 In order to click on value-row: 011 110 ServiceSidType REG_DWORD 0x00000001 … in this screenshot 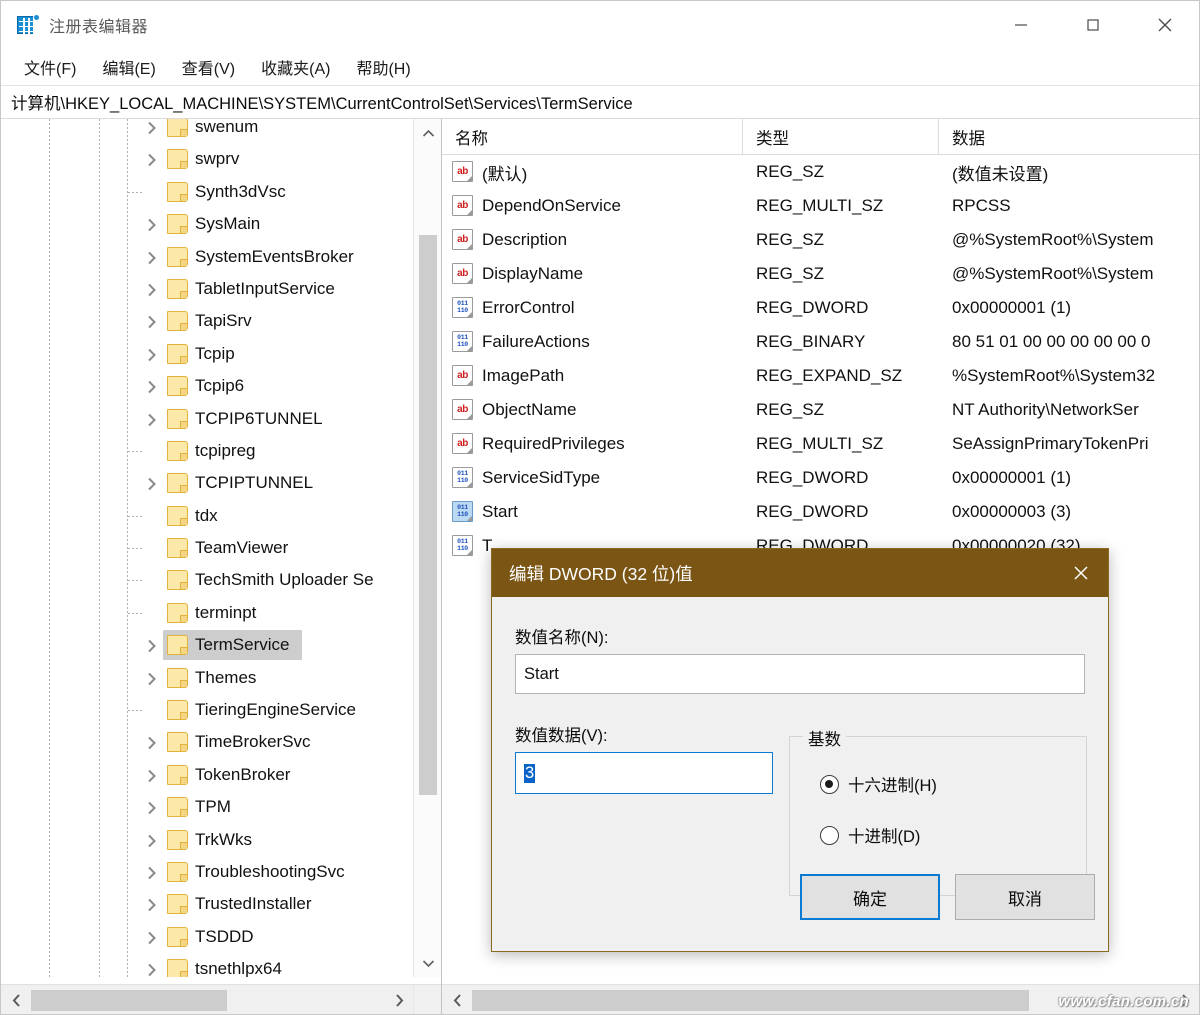, I will do `click(820, 478)`.